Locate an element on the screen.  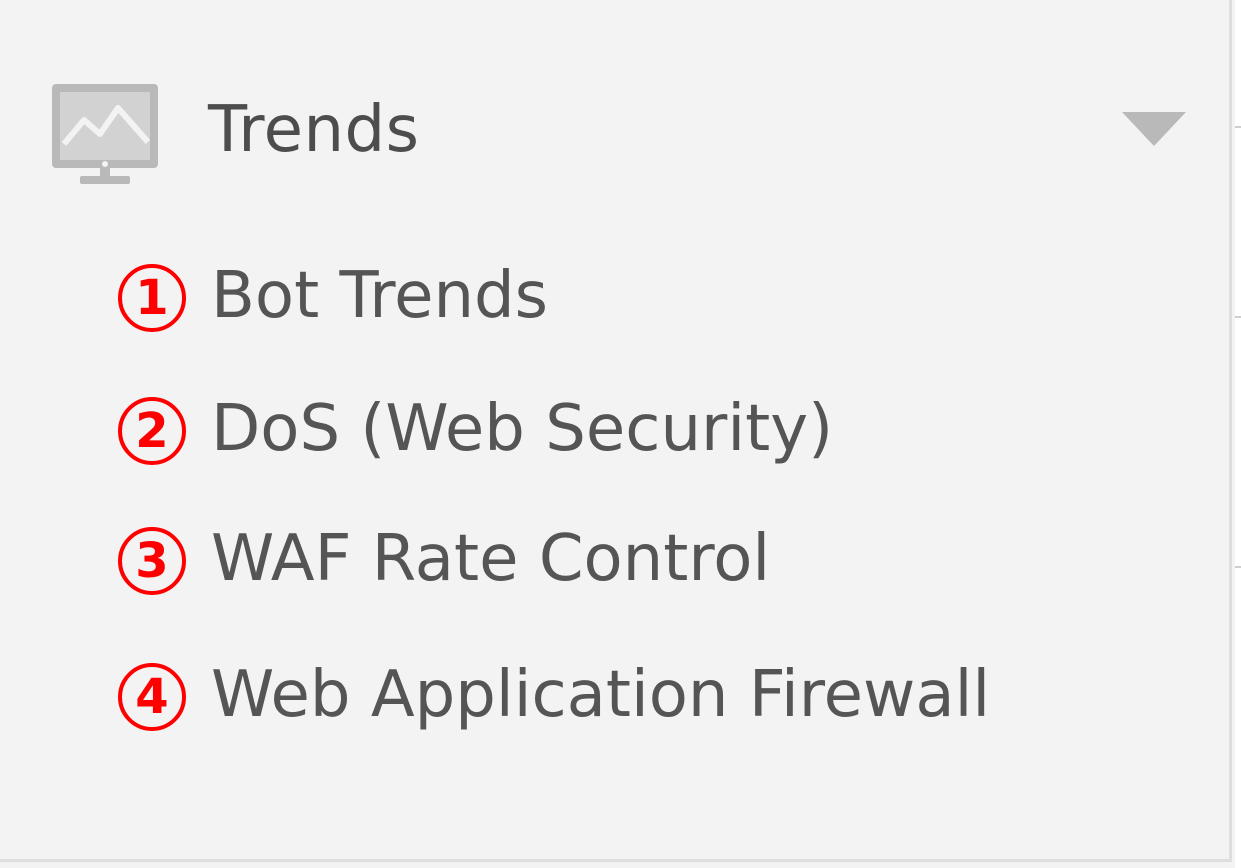
menu-item-label: Web Application Firewall is located at coordinates (601, 695).